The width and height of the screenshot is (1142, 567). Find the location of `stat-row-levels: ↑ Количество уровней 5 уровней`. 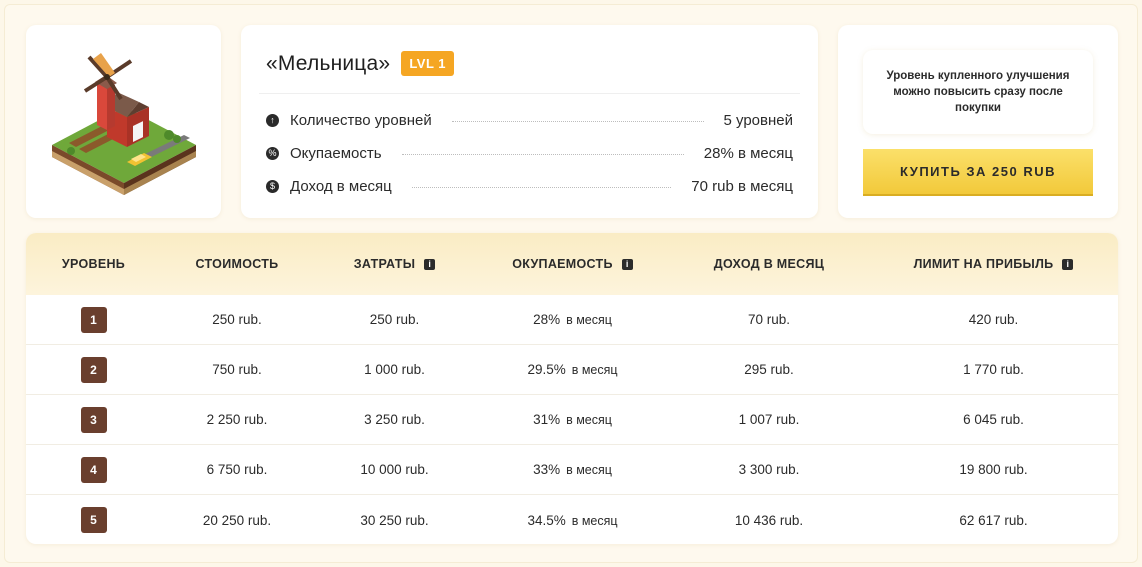

stat-row-levels: ↑ Количество уровней 5 уровней is located at coordinates (529, 120).